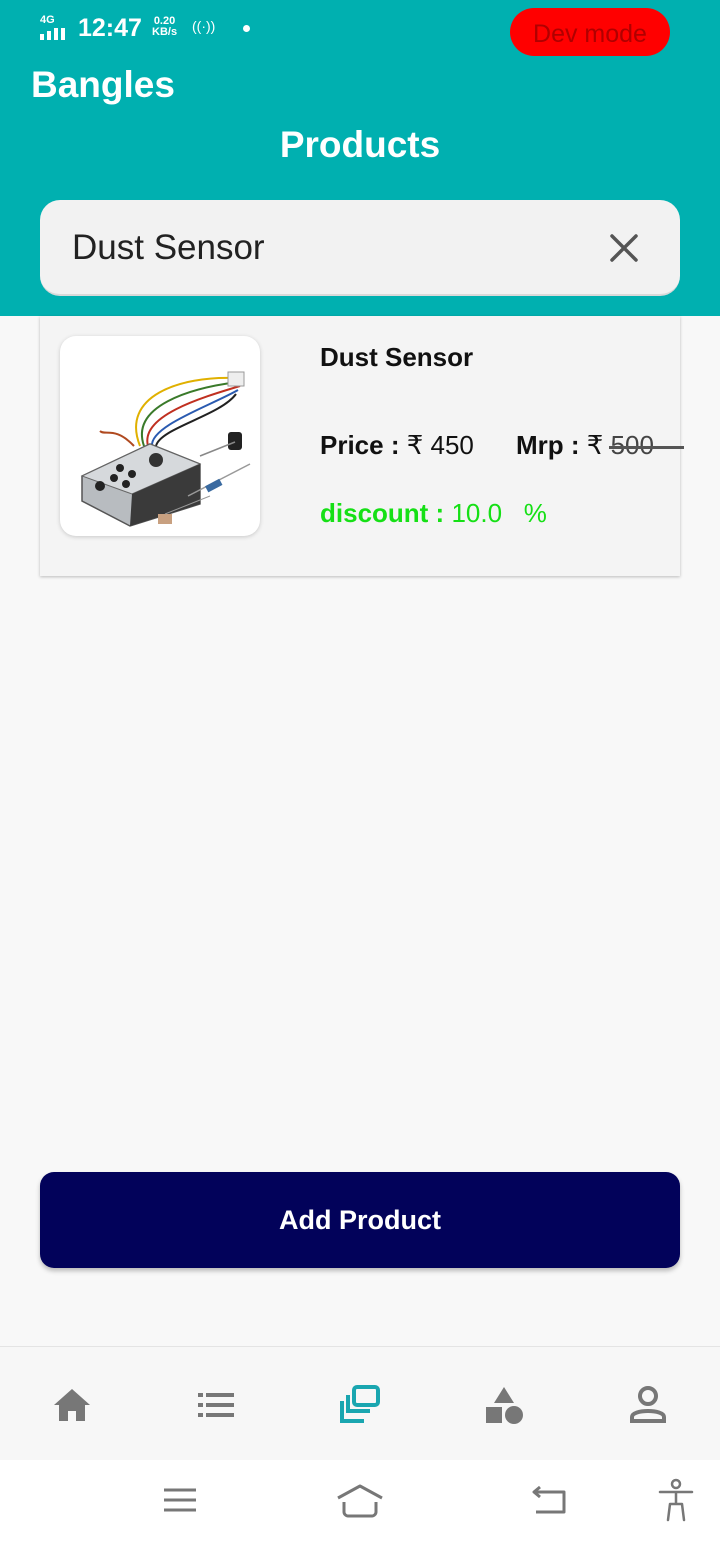 The height and width of the screenshot is (1544, 720). What do you see at coordinates (397, 357) in the screenshot?
I see `product-name: Dust Sensor` at bounding box center [397, 357].